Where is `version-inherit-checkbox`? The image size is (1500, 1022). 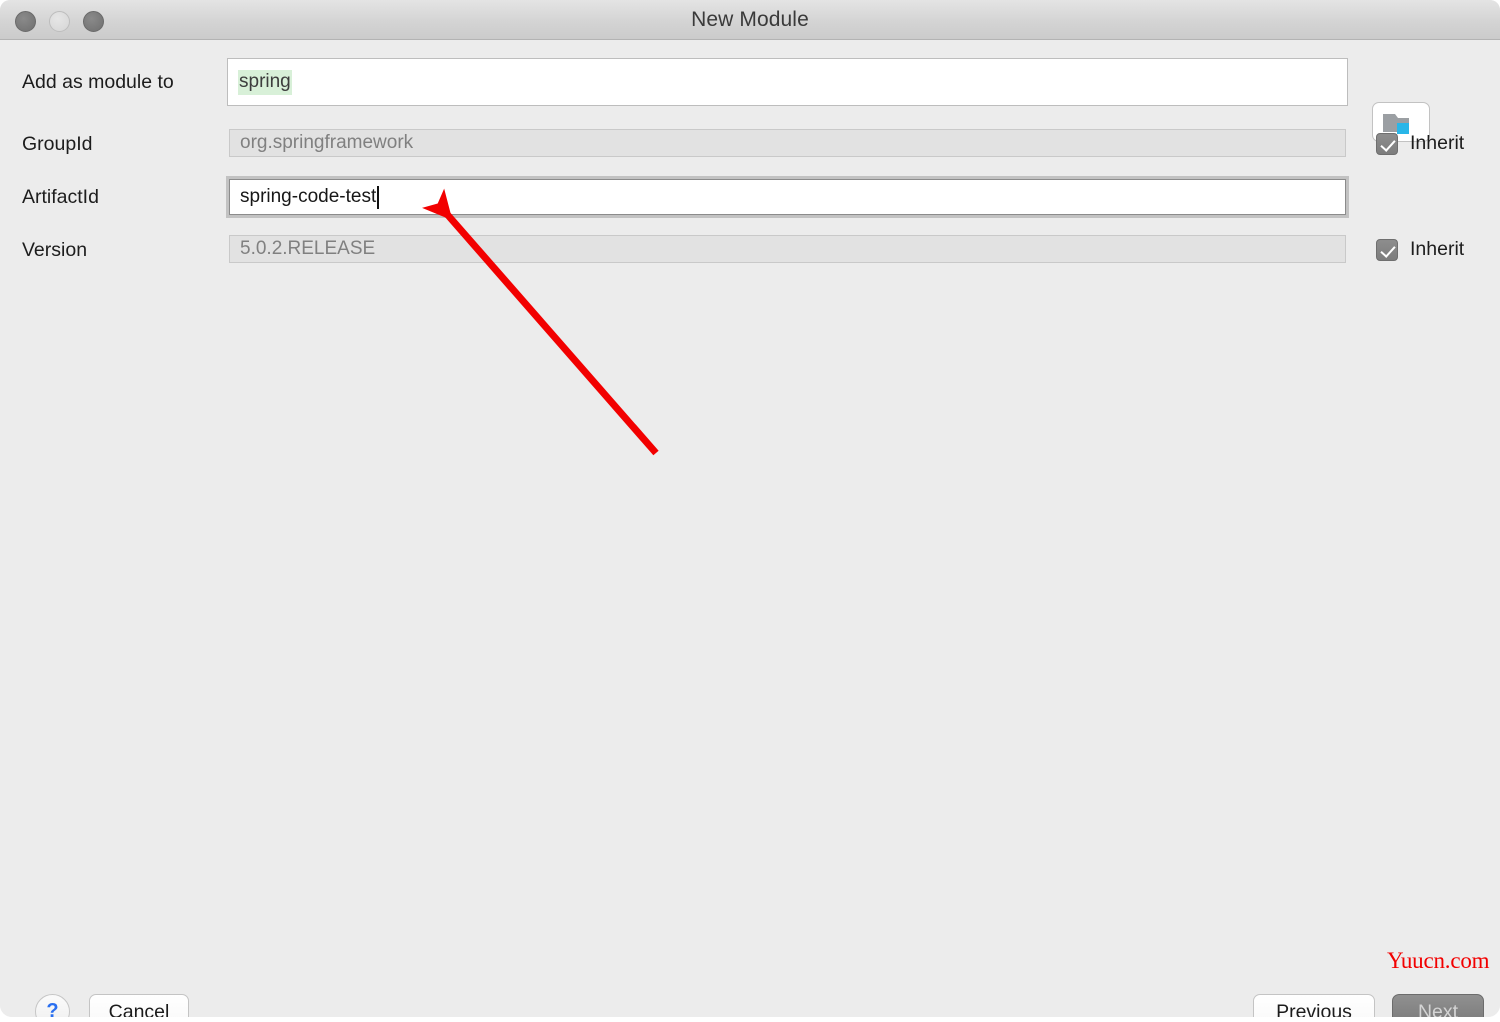 version-inherit-checkbox is located at coordinates (1387, 249).